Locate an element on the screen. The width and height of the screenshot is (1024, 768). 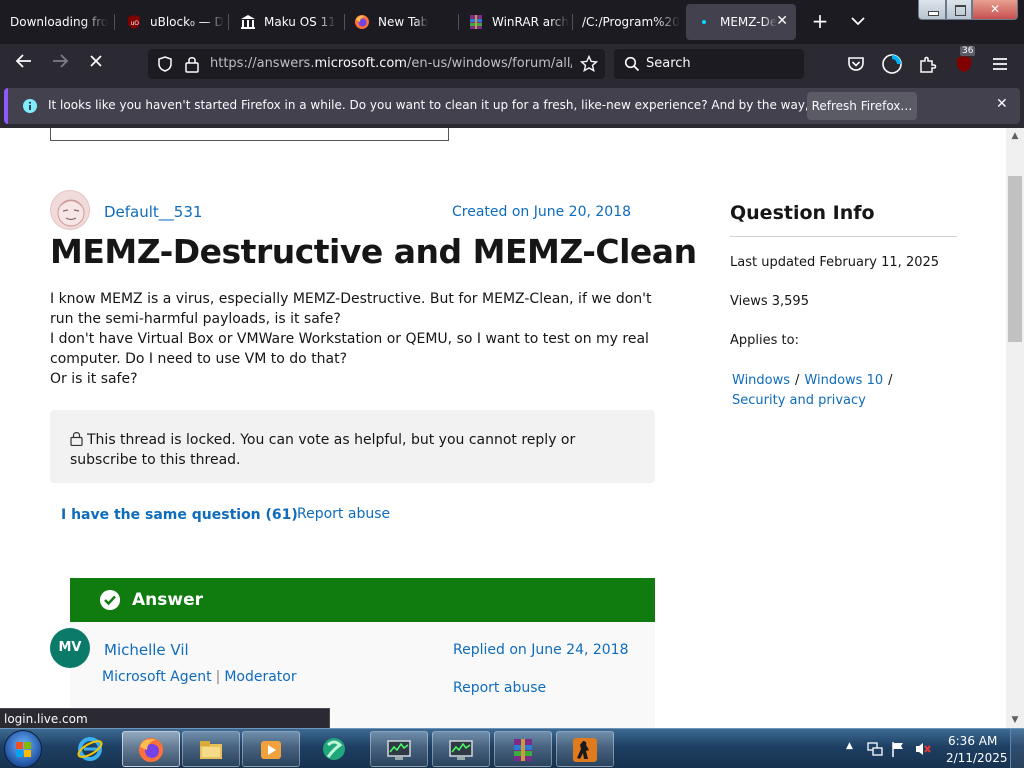
tag-windows: Windows is located at coordinates (761, 380).